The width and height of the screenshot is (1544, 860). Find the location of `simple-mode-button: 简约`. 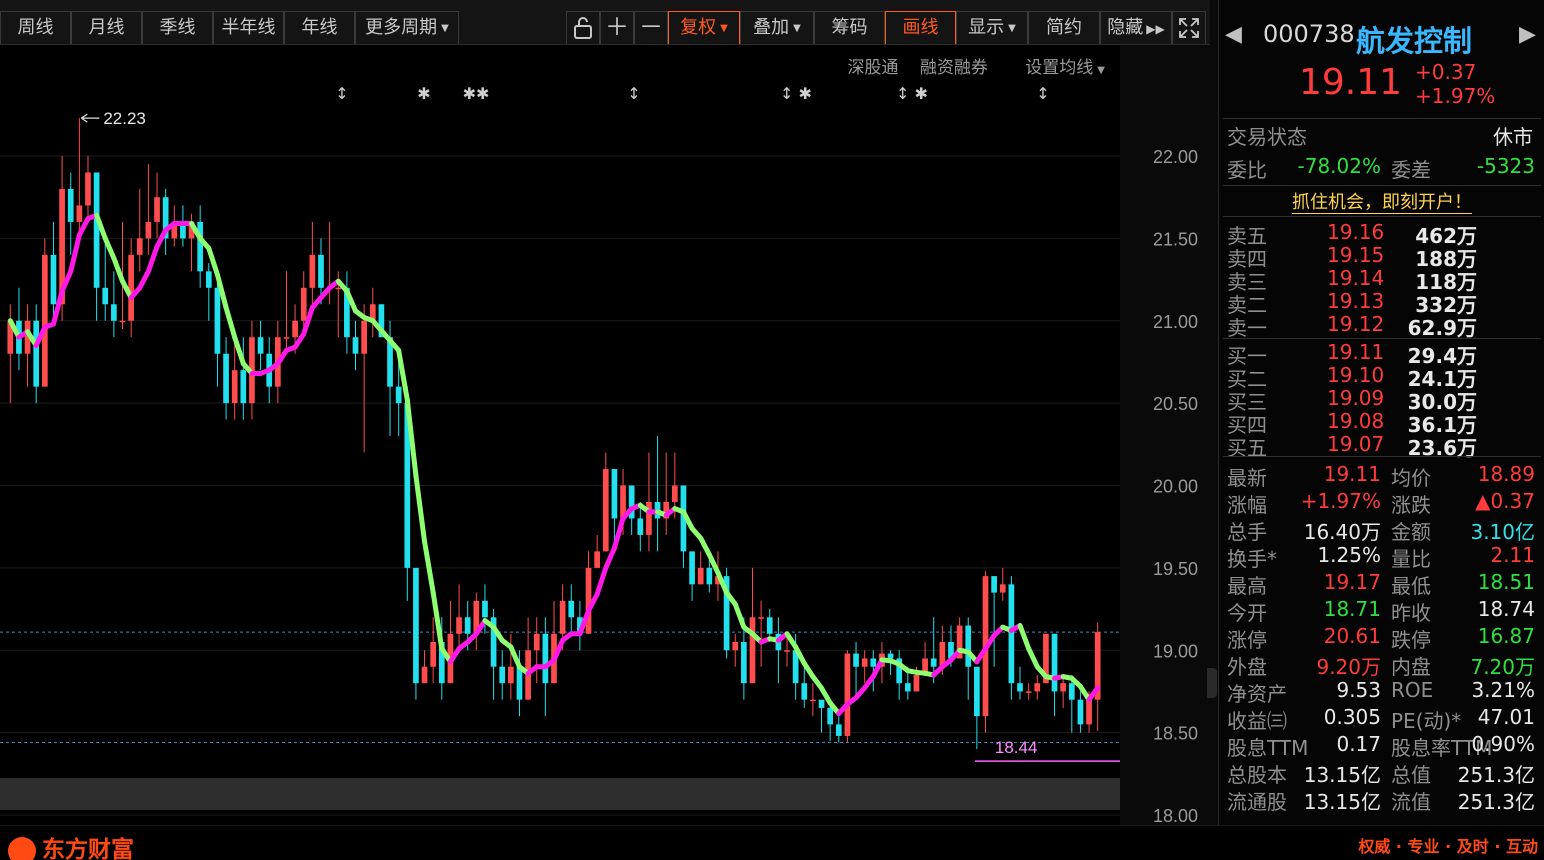

simple-mode-button: 简约 is located at coordinates (1064, 27).